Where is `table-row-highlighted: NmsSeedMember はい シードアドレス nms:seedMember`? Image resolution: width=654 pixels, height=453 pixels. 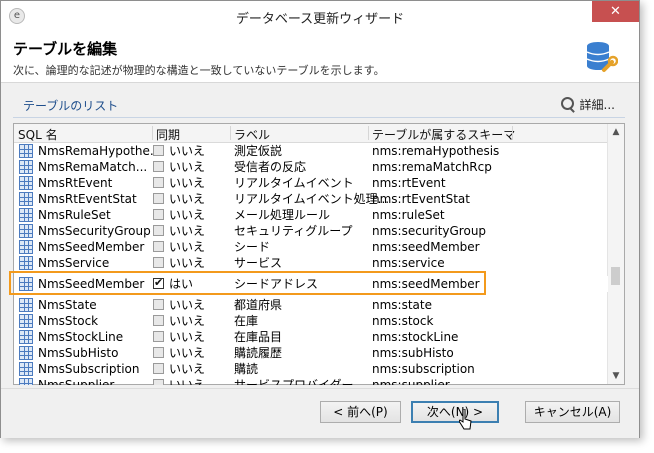 table-row-highlighted: NmsSeedMember はい シードアドレス nms:seedMember is located at coordinates (311, 284).